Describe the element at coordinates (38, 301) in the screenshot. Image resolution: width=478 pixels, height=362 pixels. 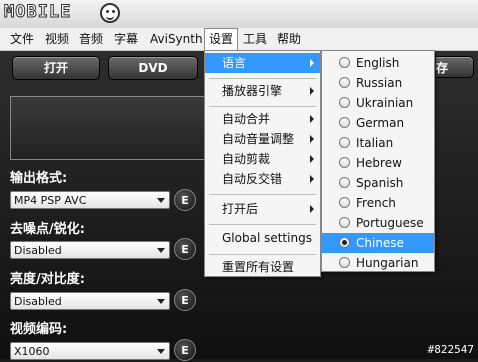
I see `brightness-value: Disabled` at that location.